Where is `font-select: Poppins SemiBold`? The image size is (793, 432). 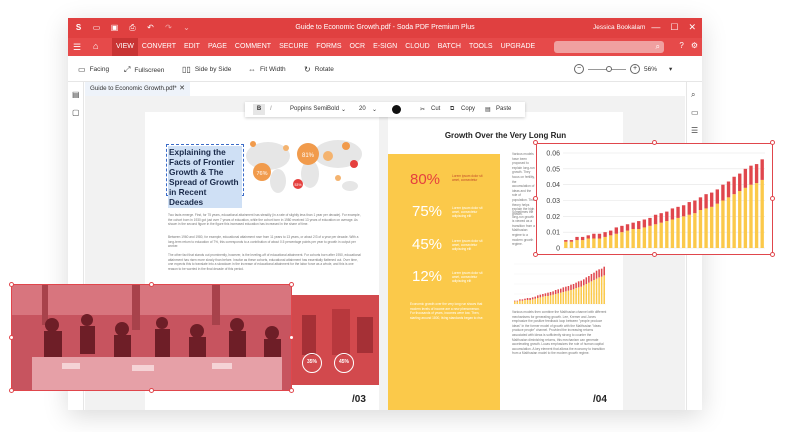 font-select: Poppins SemiBold is located at coordinates (314, 109).